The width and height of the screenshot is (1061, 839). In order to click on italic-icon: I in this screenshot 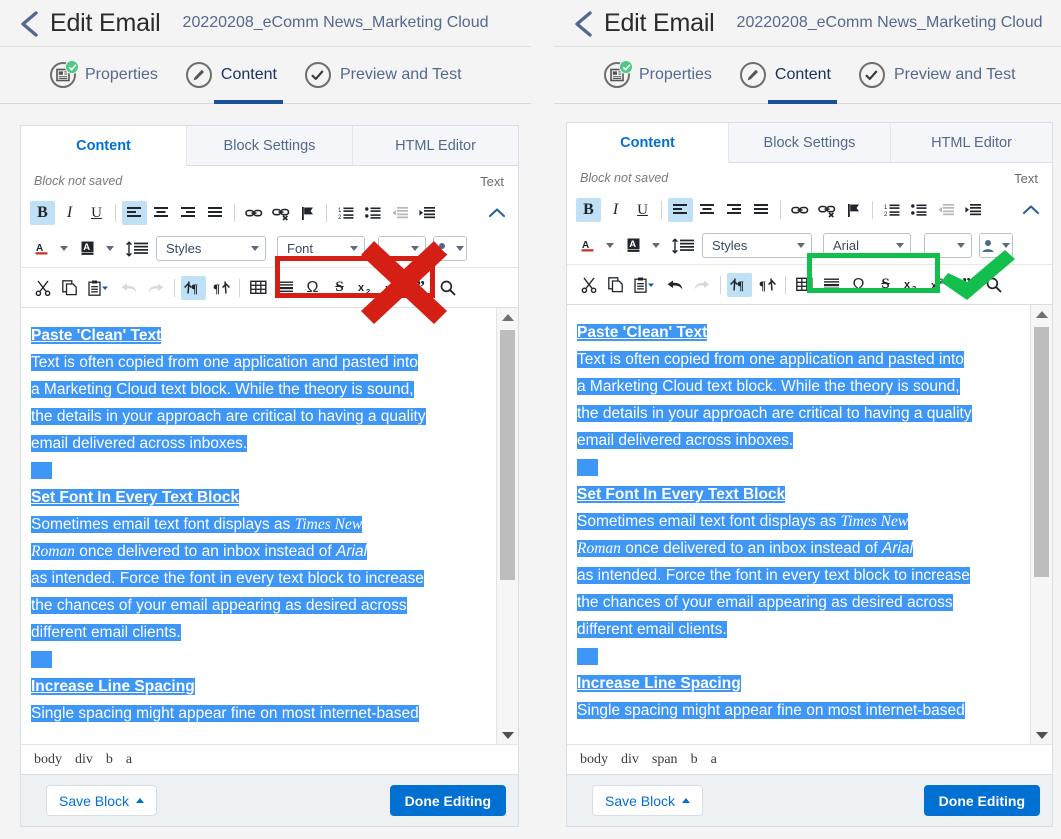, I will do `click(69, 213)`.